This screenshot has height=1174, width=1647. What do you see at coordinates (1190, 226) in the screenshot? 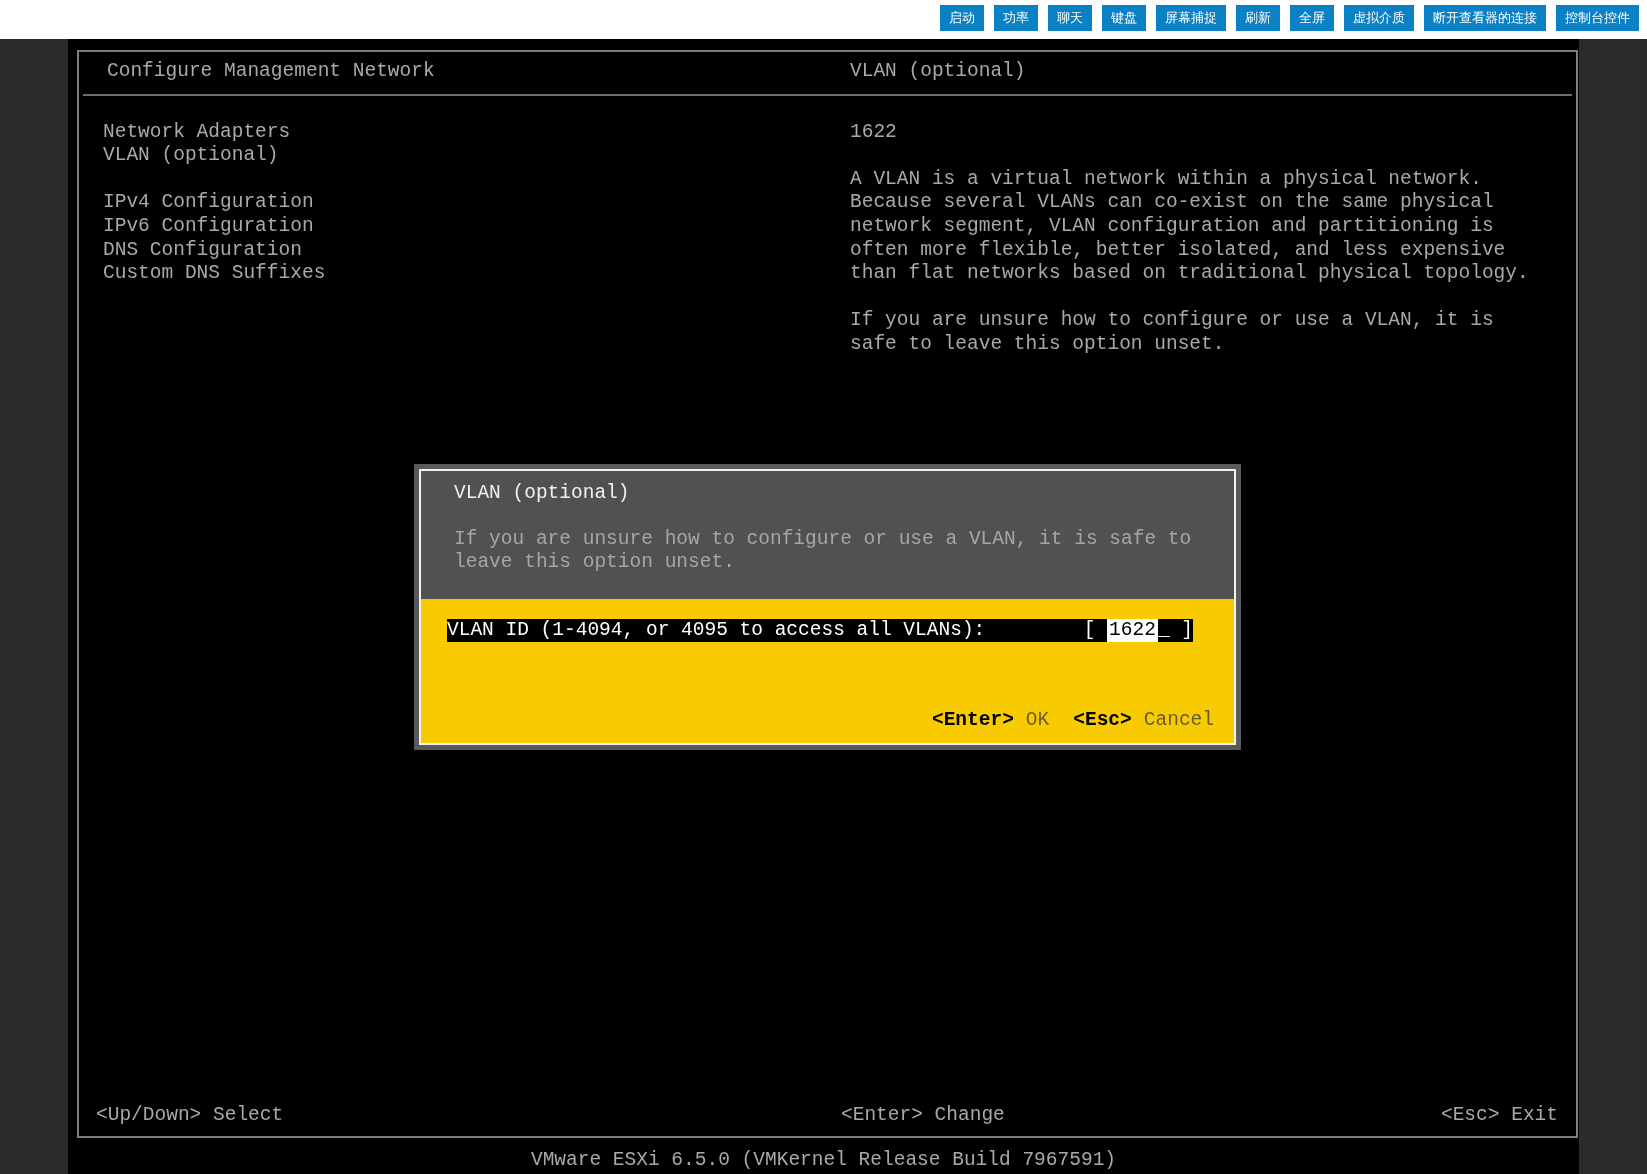
I see `description-text: A VLAN is a virtual network within a physical network. Because several VLANs can co-exist on the same physical network segment, VLAN configuration and partitioning is often more flexible, better isolated, and less expensive than flat networks based on traditional physical topology.` at bounding box center [1190, 226].